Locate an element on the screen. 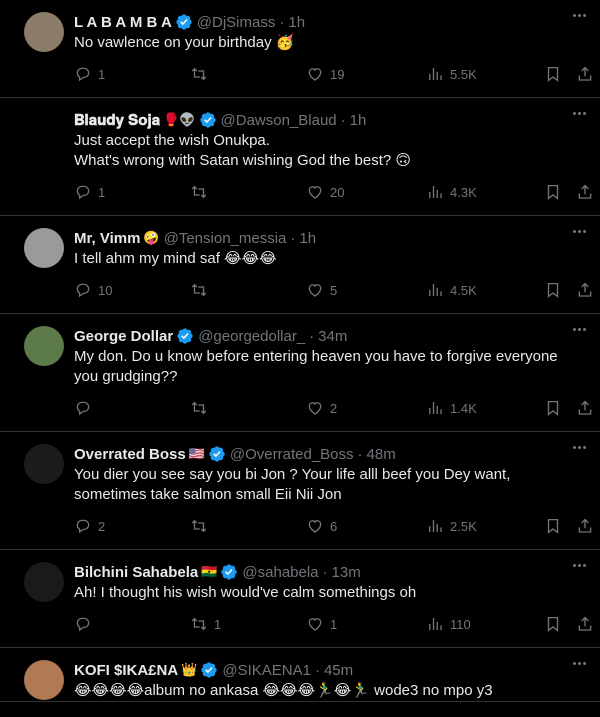 This screenshot has width=600, height=717. user-handle: @SIKAENA1 is located at coordinates (266, 670).